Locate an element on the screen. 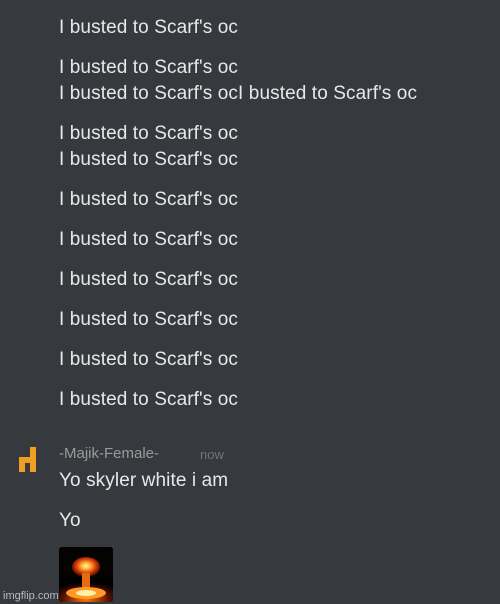 The height and width of the screenshot is (604, 500). nuclear-explosion-image is located at coordinates (86, 574).